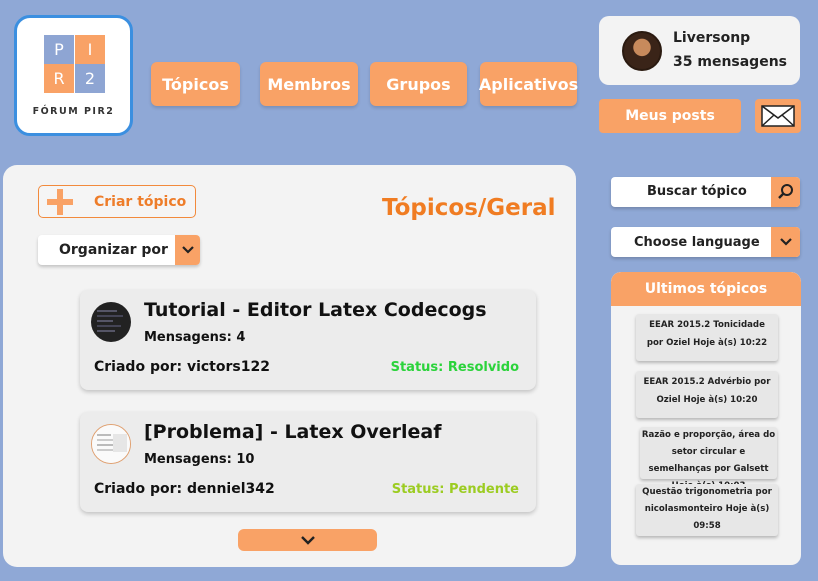  Describe the element at coordinates (195, 84) in the screenshot. I see `nav-topicos-button: Tópicos` at that location.